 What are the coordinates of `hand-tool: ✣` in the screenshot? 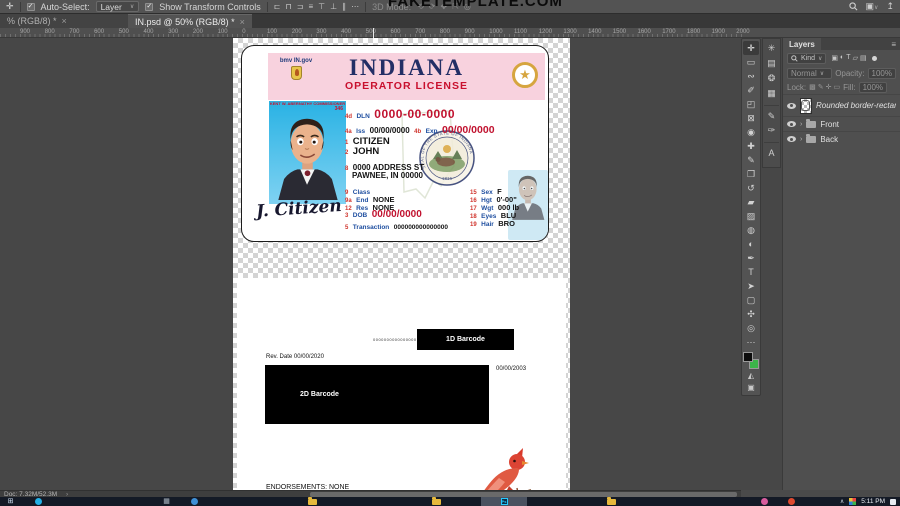 It's located at (751, 314).